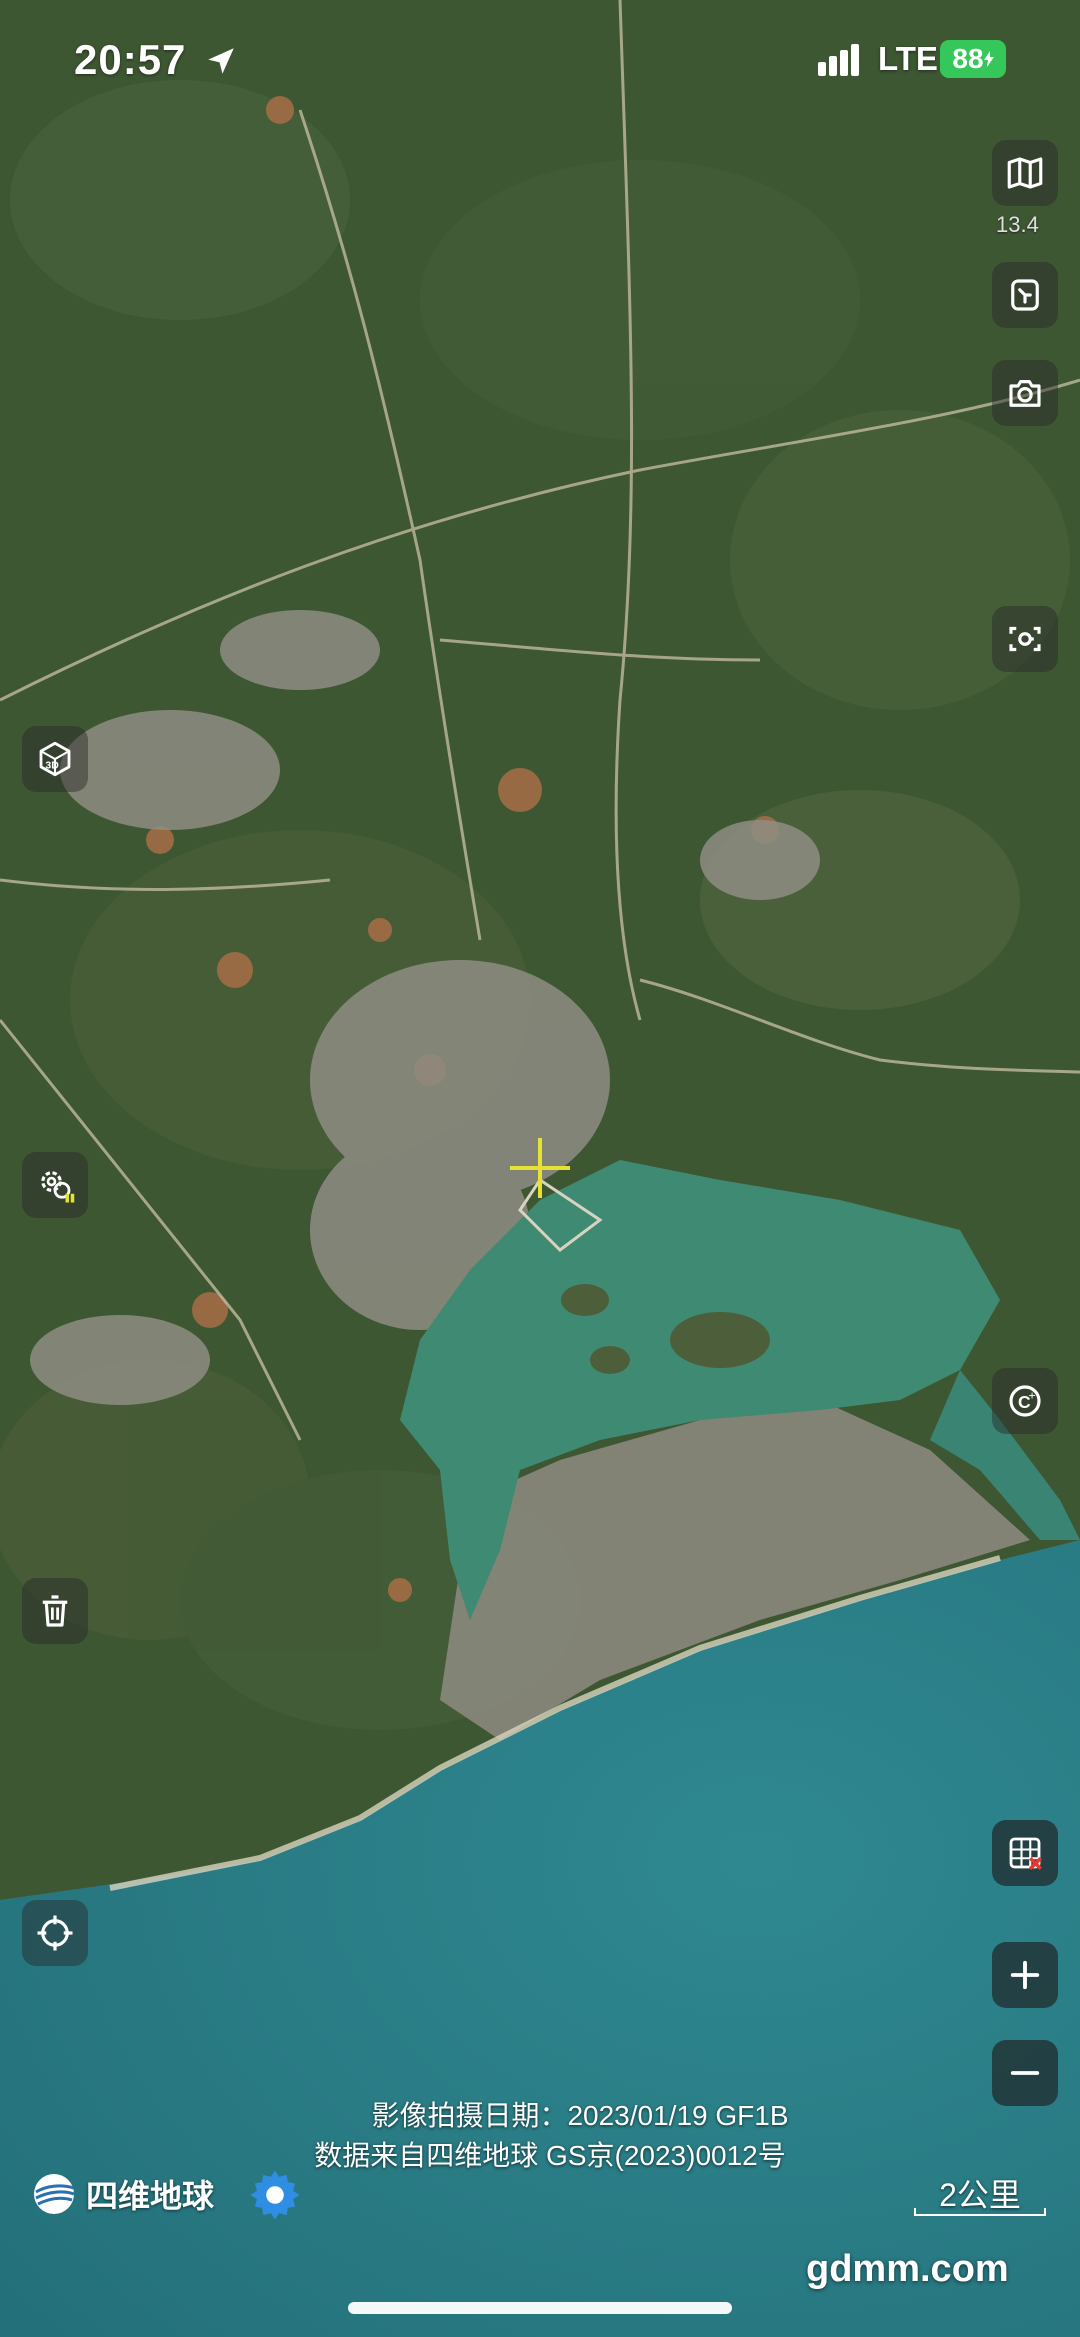 The image size is (1080, 2337). What do you see at coordinates (550, 2155) in the screenshot?
I see `data-source: 数据来自四维地球 GS京(2023)0012号` at bounding box center [550, 2155].